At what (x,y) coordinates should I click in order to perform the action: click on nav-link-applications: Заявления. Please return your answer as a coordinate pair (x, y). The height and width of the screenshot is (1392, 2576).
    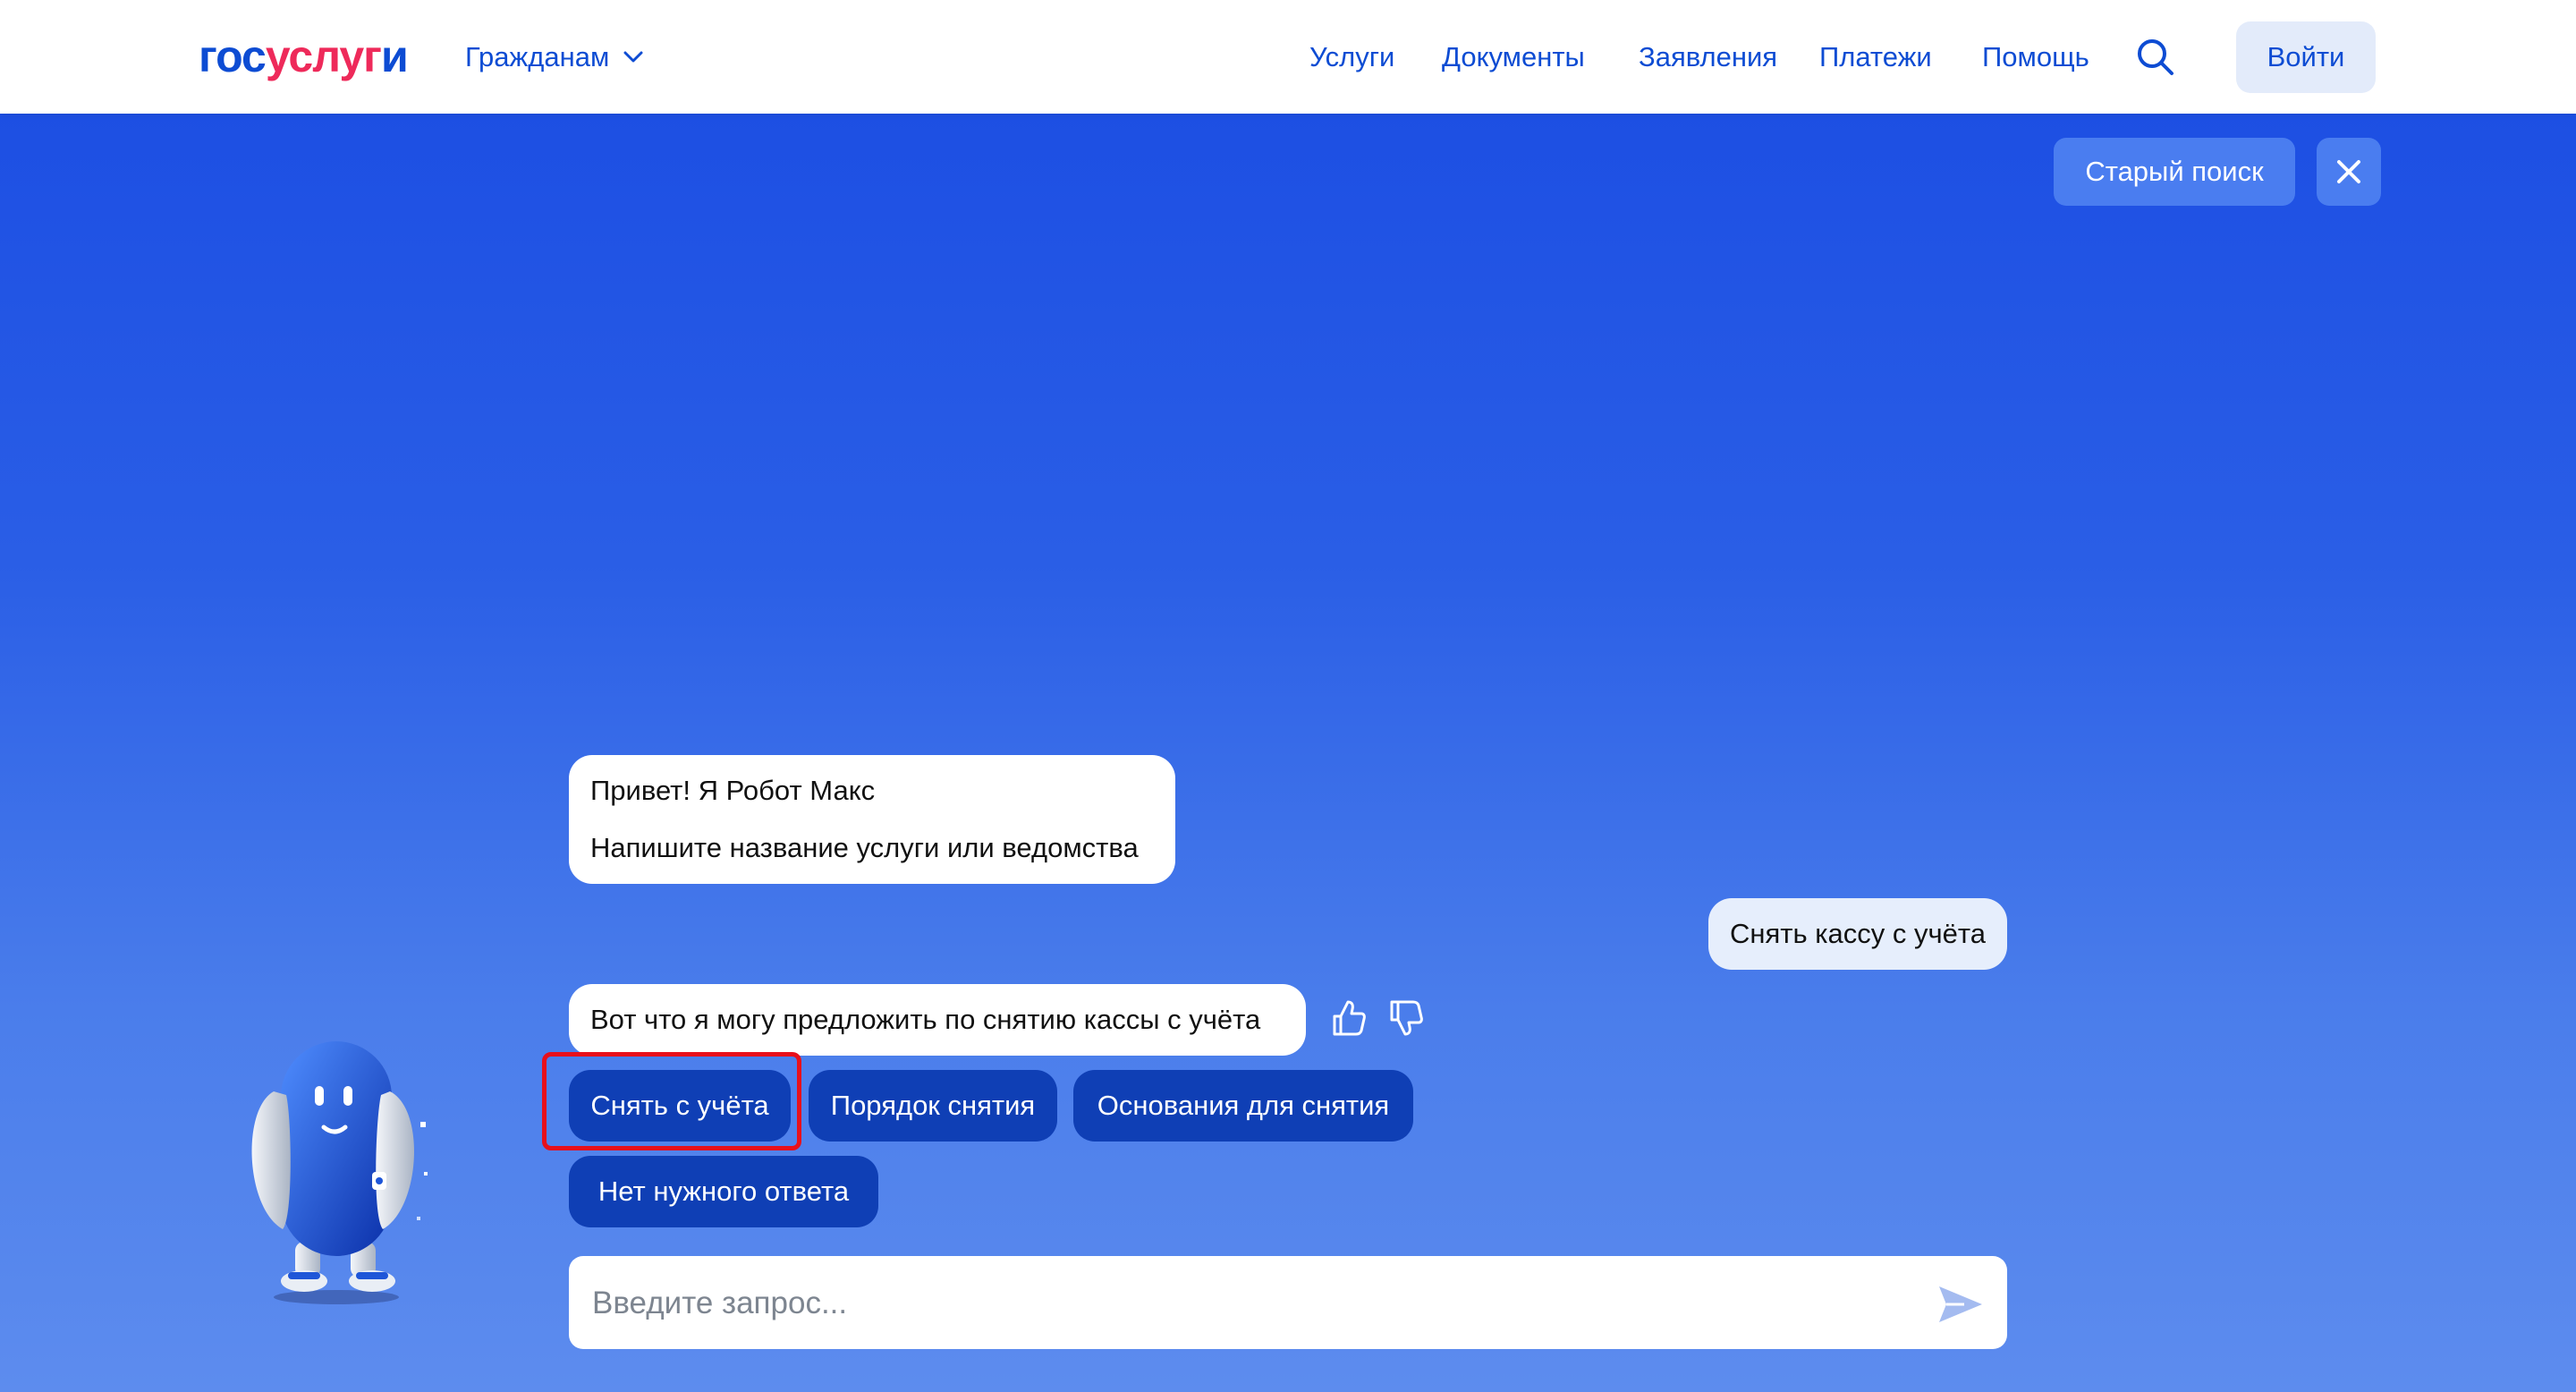
    Looking at the image, I should click on (1708, 57).